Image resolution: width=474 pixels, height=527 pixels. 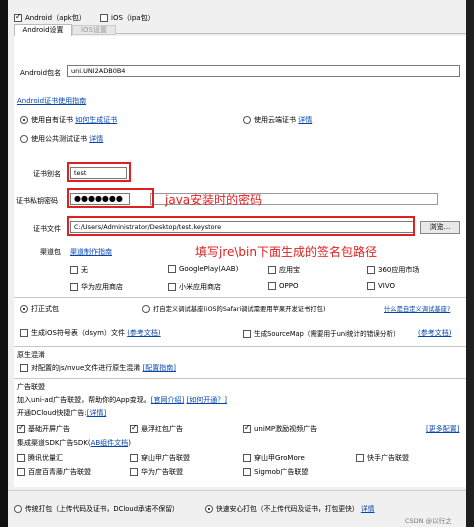 What do you see at coordinates (91, 252) in the screenshot?
I see `channel-guide-link: 渠道制作指南` at bounding box center [91, 252].